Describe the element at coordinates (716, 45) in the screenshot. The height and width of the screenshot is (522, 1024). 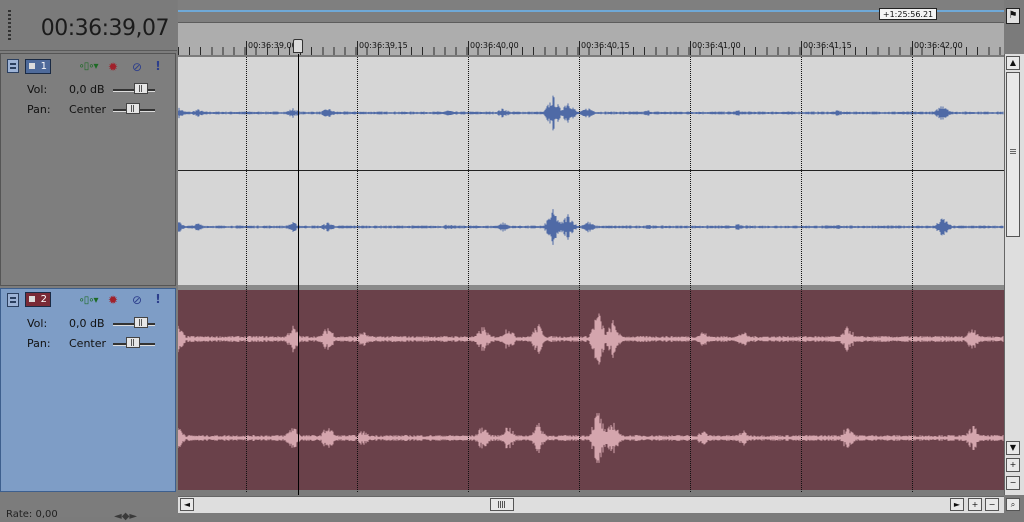
I see `ruler-label: 00:36:41,00` at that location.